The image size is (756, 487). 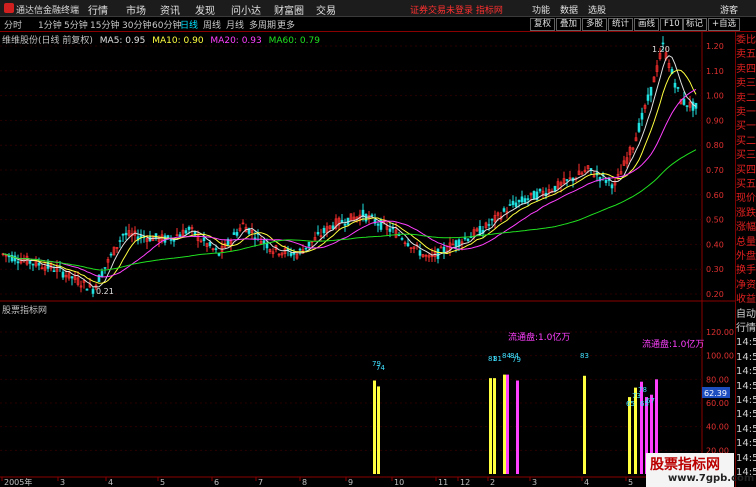 What do you see at coordinates (642, 390) in the screenshot?
I see `indicator-value-label: 78` at bounding box center [642, 390].